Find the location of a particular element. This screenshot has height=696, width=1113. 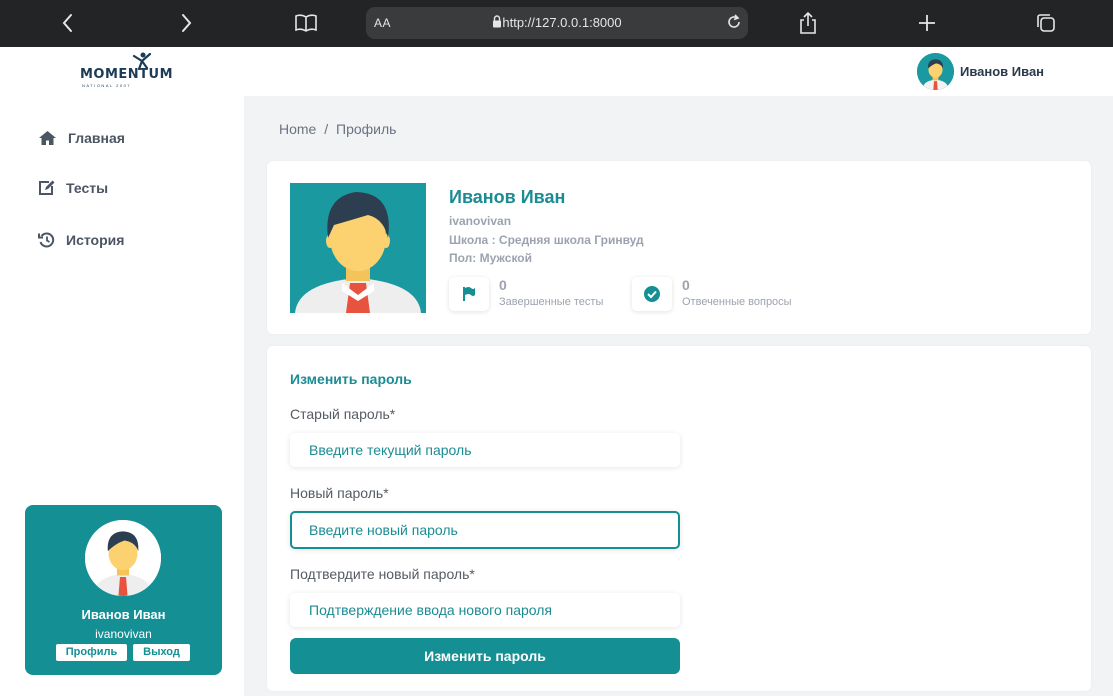

sidebar-profile-card: Иванов Иван ivanovivan Профиль Выход is located at coordinates (123, 590).